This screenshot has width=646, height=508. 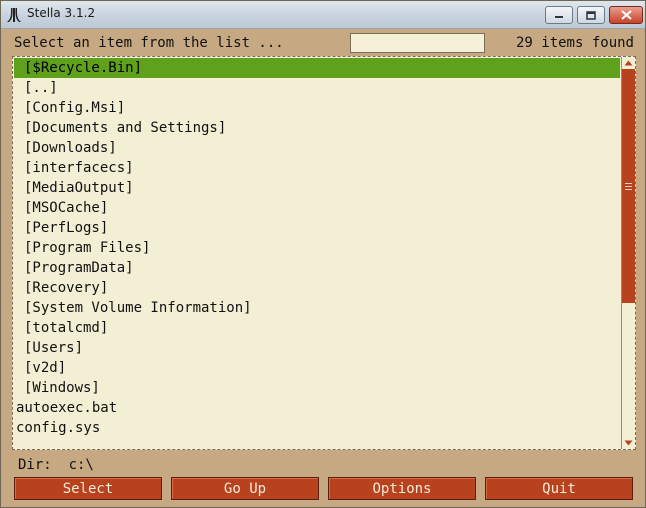 I want to click on arrow-up-icon, so click(x=628, y=63).